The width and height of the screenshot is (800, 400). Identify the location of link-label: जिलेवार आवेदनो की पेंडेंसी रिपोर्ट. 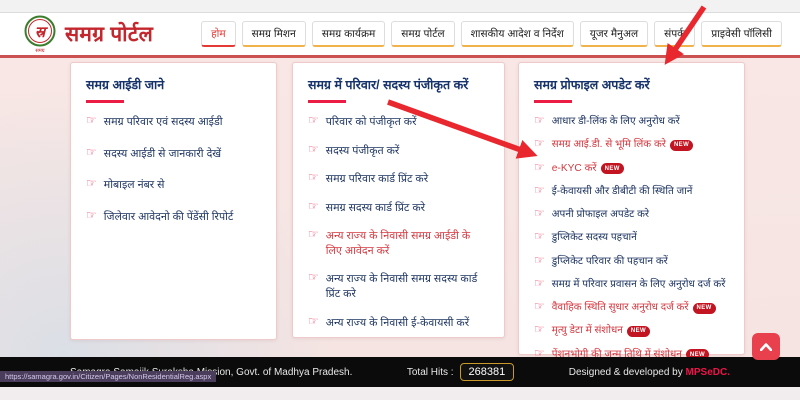
(168, 216).